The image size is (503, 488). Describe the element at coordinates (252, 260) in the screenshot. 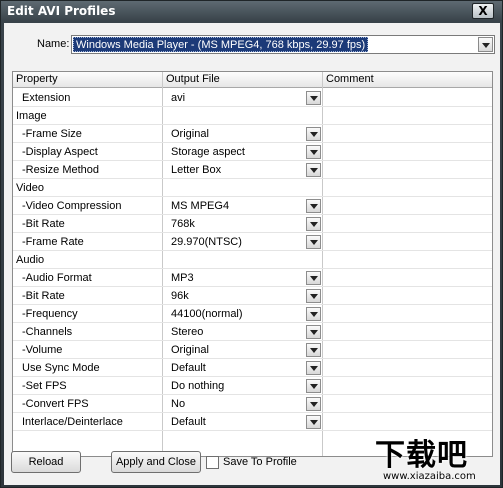

I see `table-row: Audio` at that location.